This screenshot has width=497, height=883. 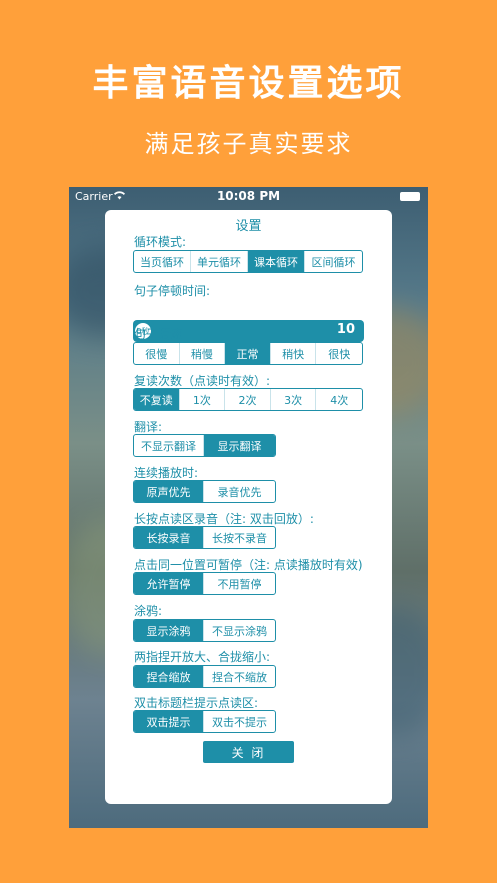 I want to click on repeat-option: 4次, so click(x=339, y=399).